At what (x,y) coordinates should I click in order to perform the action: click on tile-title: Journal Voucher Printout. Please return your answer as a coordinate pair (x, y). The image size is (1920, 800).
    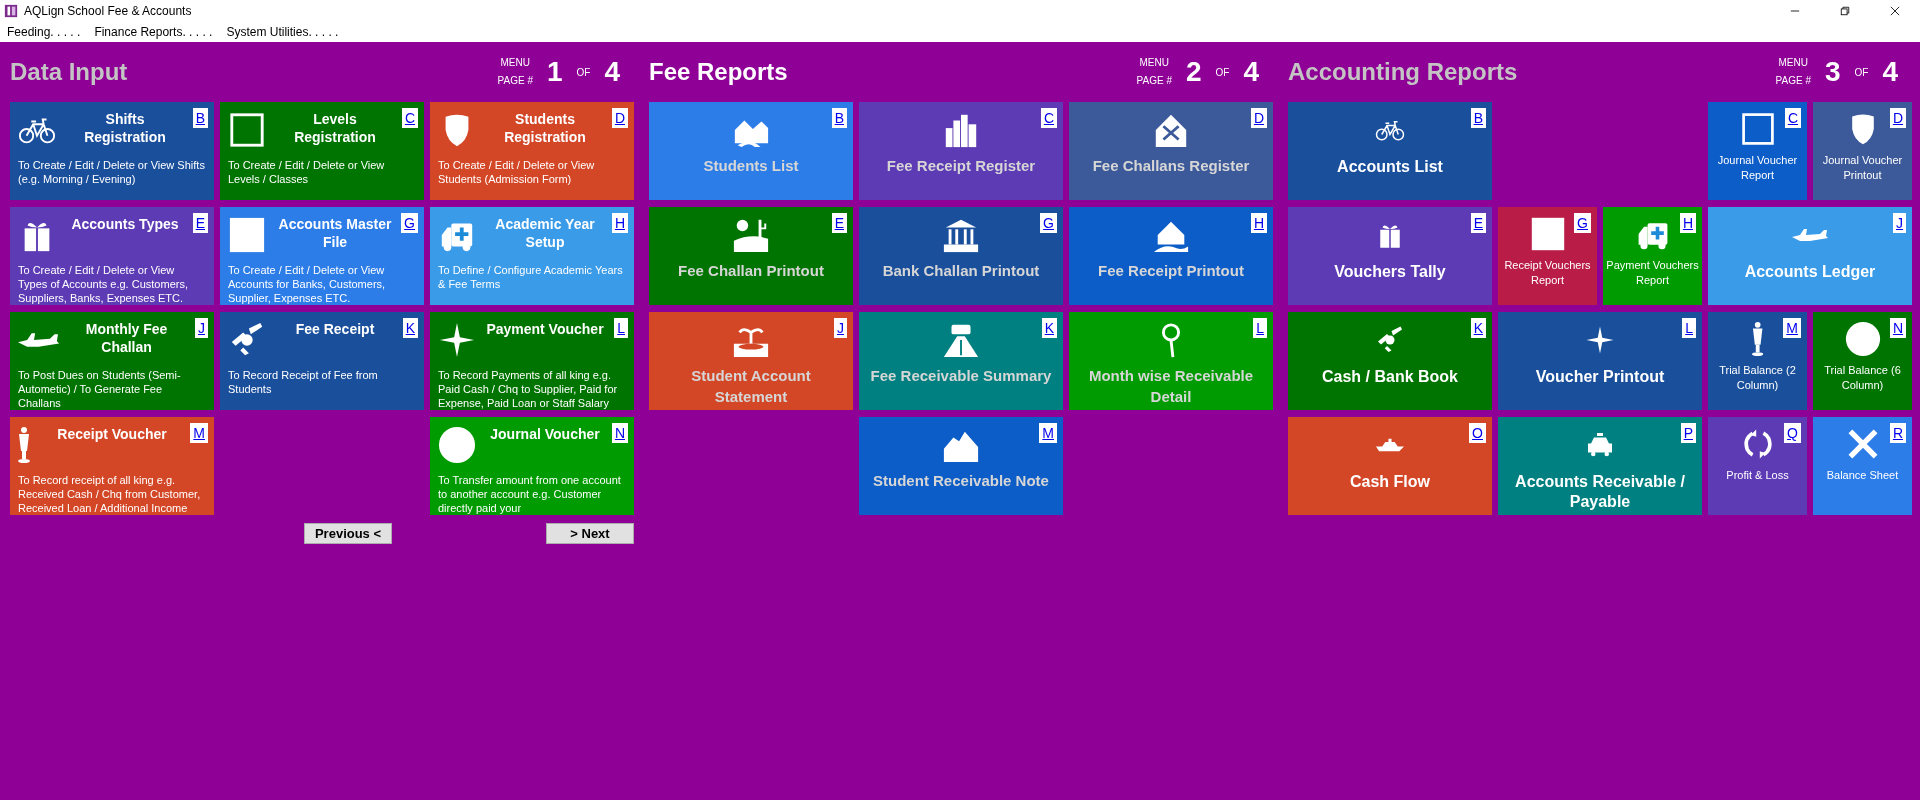
    Looking at the image, I should click on (1862, 168).